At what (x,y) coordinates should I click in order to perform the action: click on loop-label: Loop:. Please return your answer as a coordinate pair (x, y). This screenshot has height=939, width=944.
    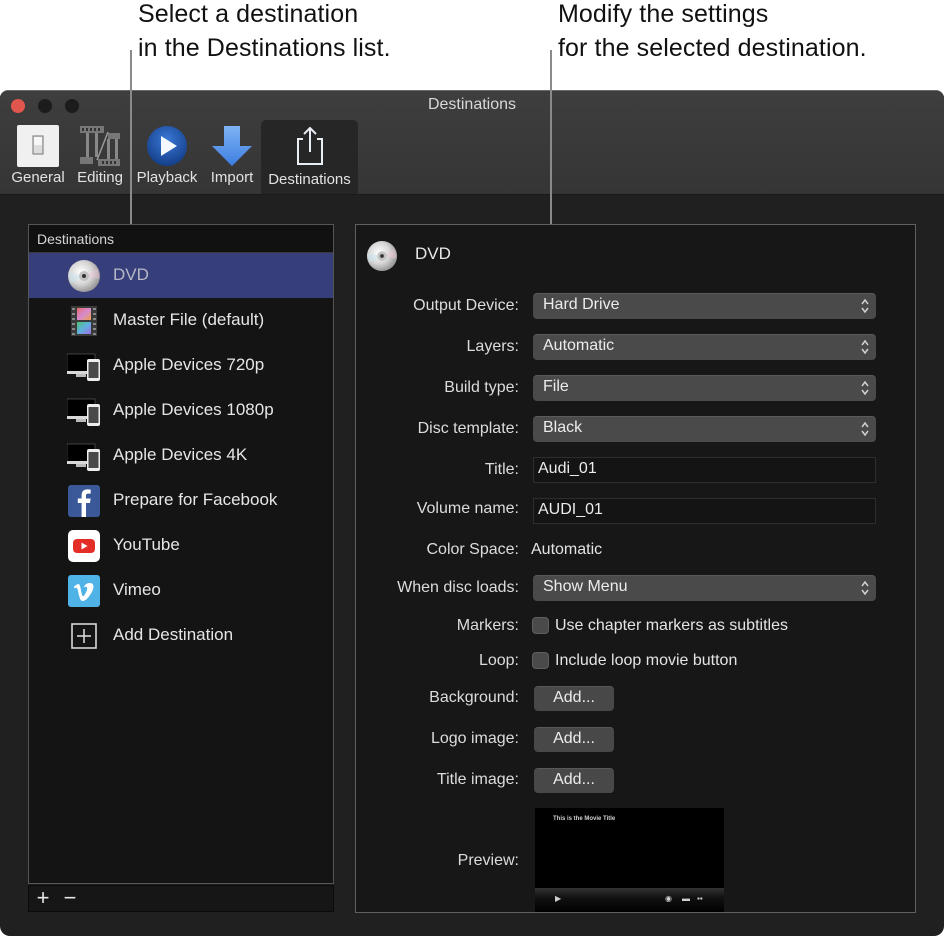
    Looking at the image, I should click on (498, 660).